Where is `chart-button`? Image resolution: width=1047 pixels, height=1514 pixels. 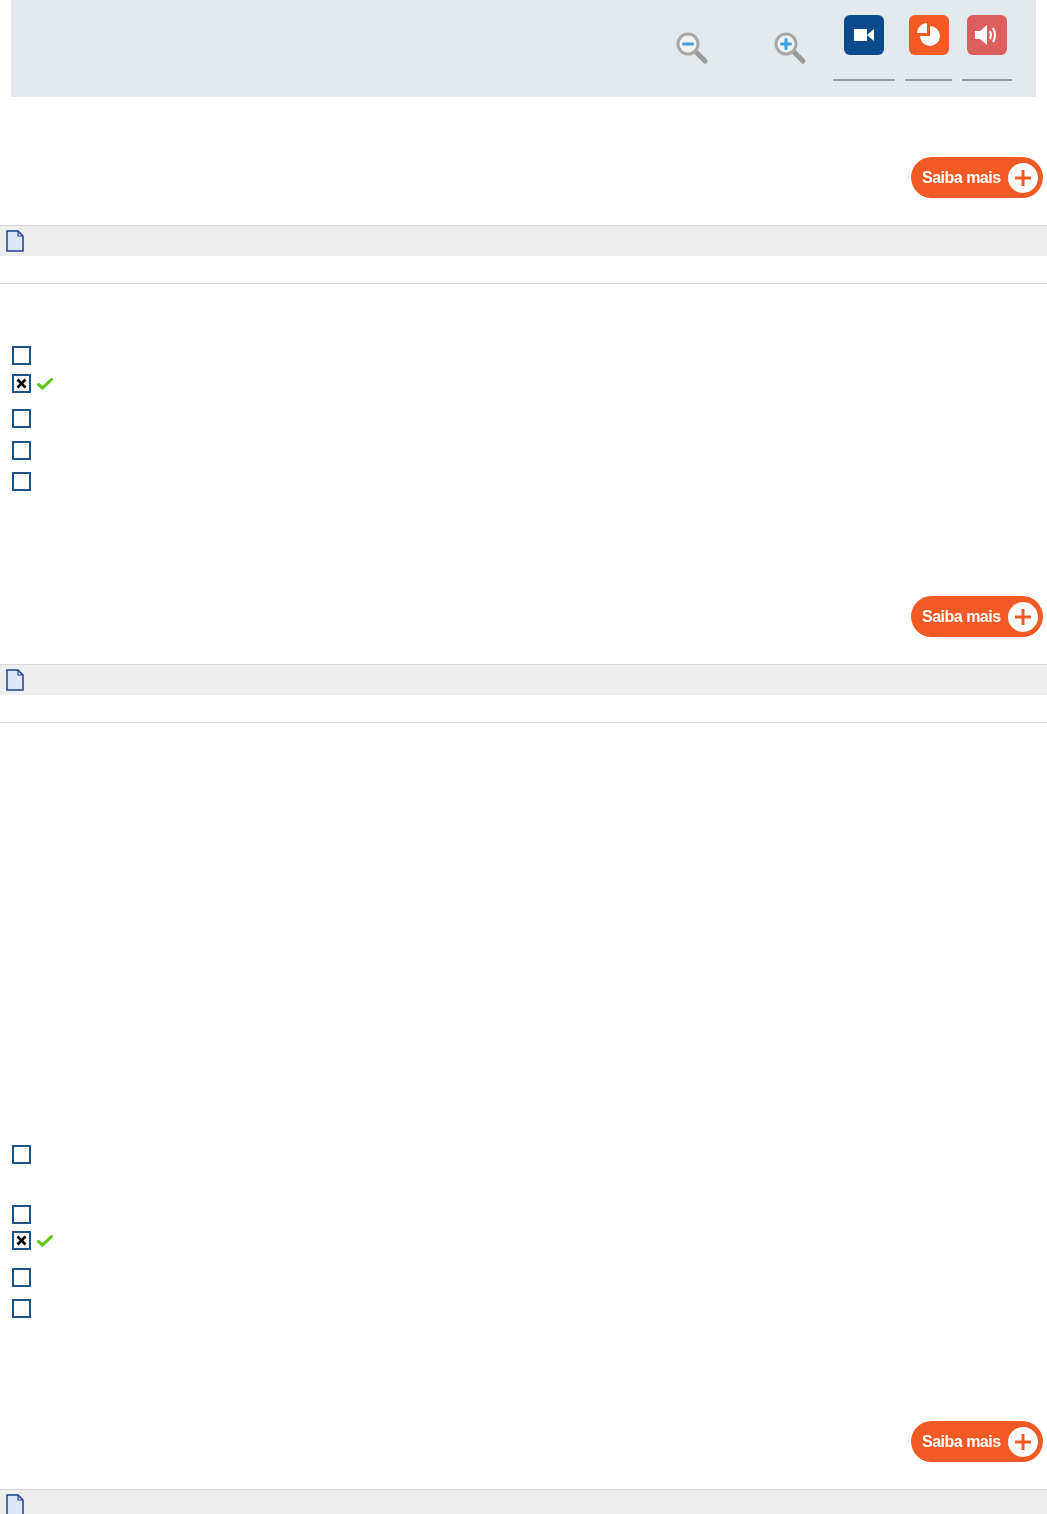
chart-button is located at coordinates (928, 35).